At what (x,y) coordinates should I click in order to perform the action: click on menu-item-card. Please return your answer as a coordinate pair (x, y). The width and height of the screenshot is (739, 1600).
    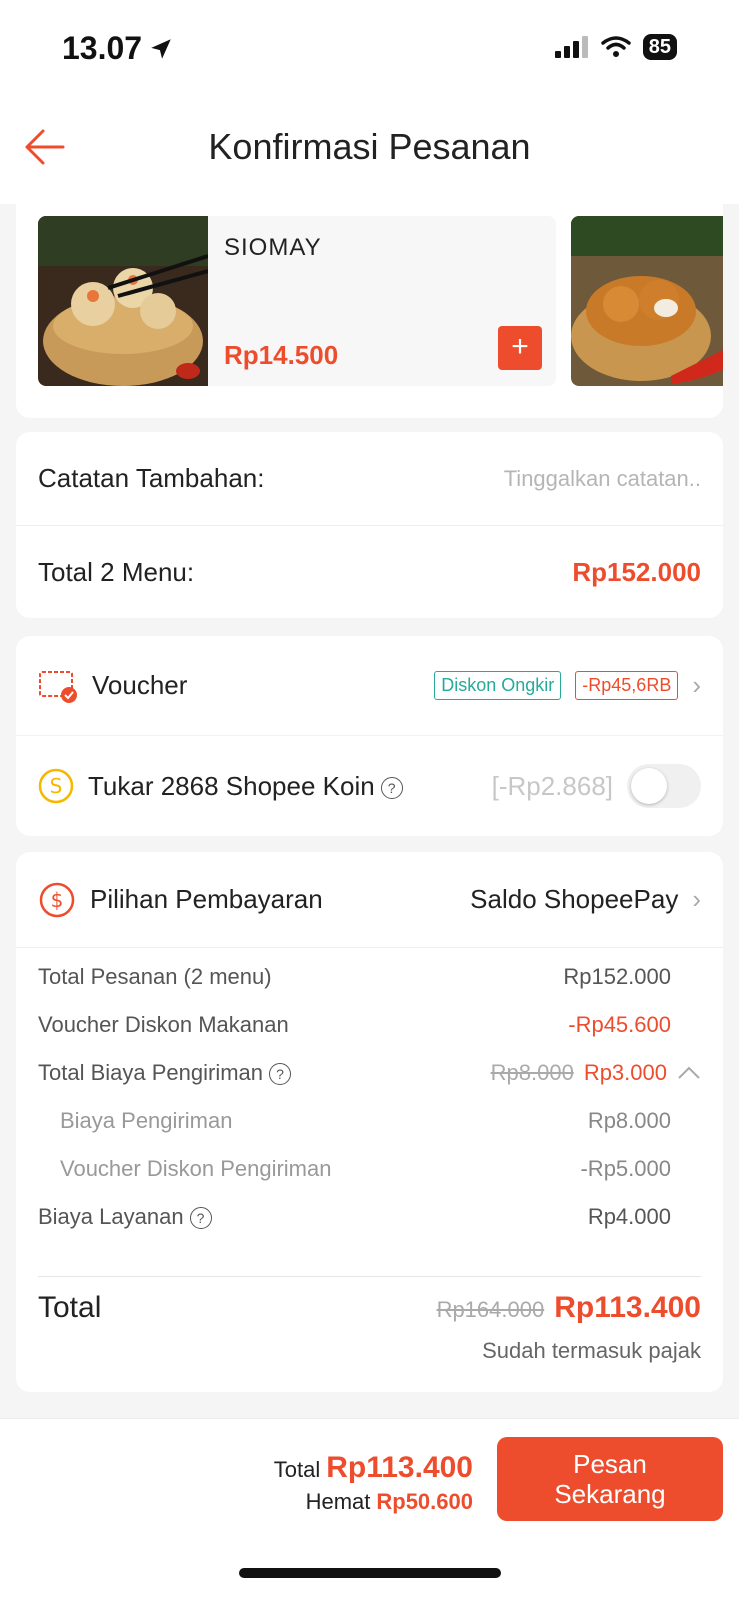
    Looking at the image, I should click on (647, 301).